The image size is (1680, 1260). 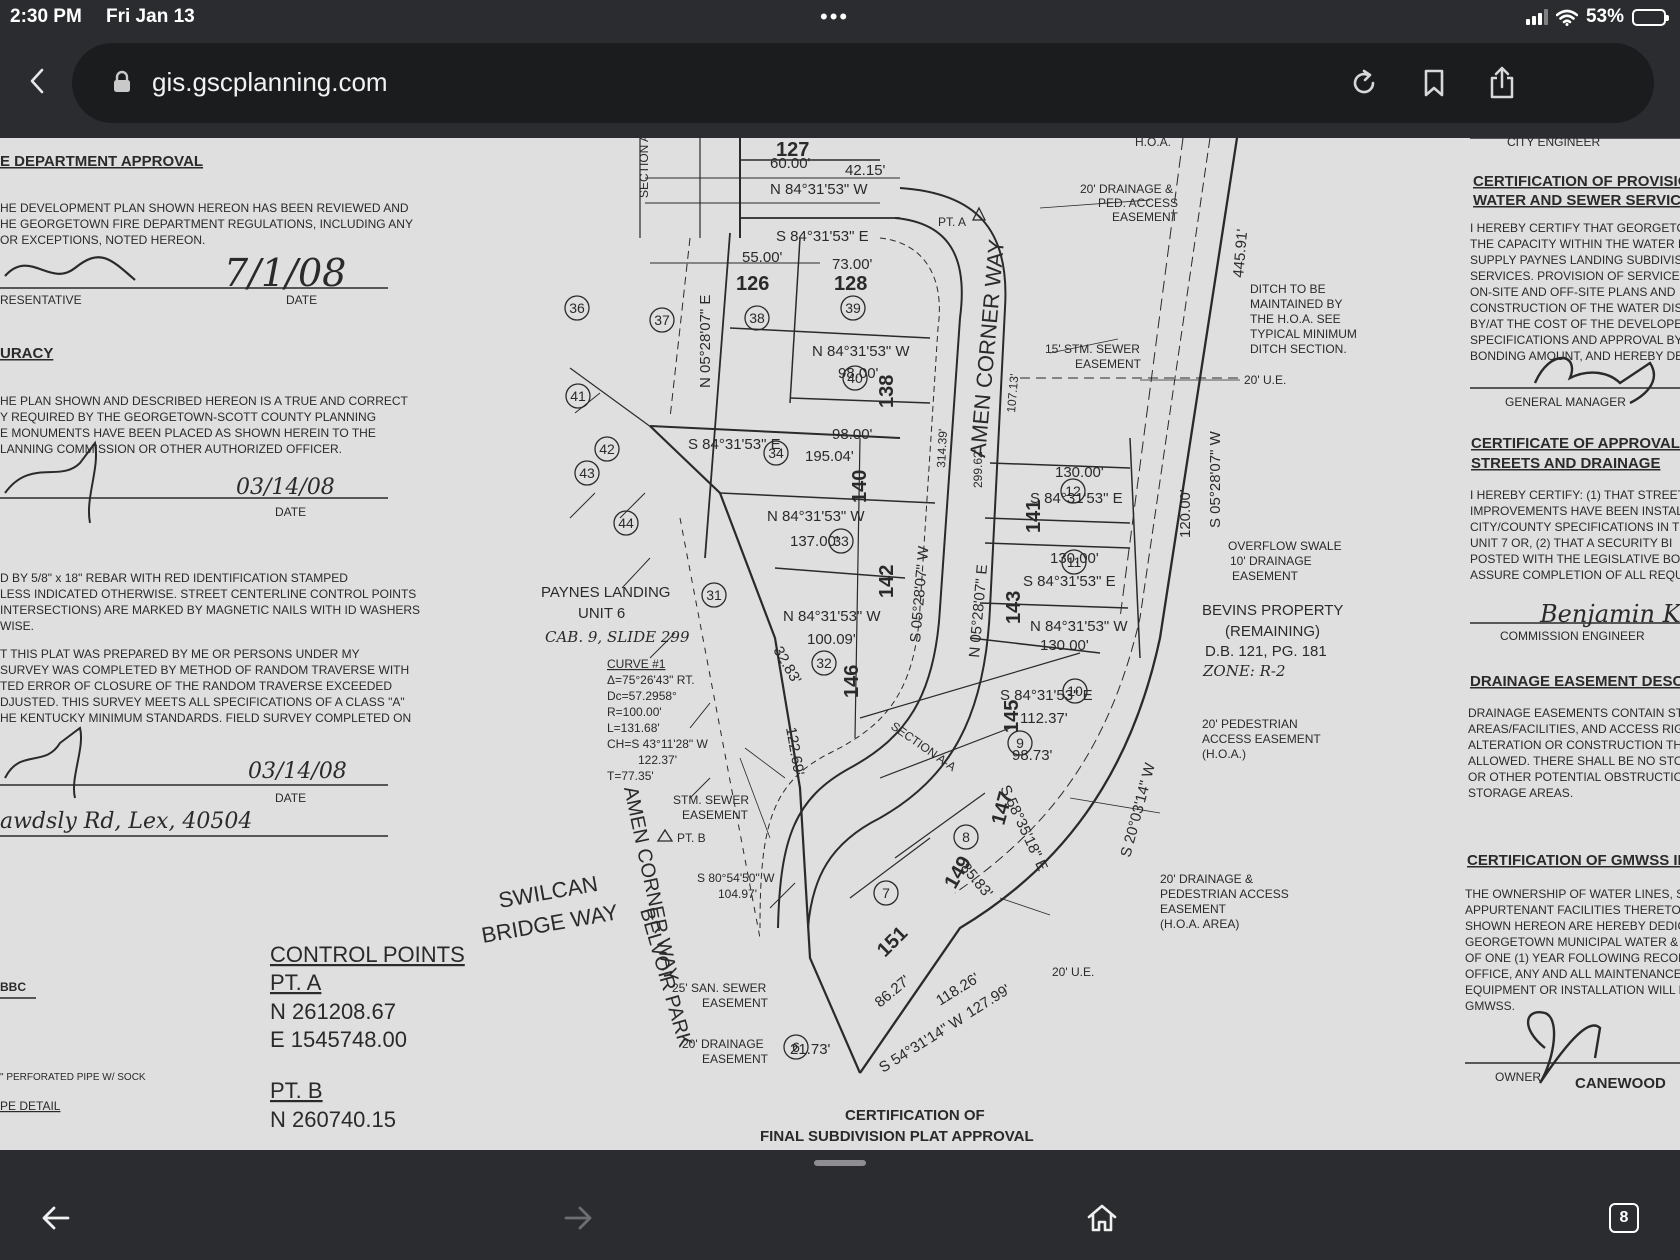 What do you see at coordinates (814, 541) in the screenshot?
I see `distance-label: 137.00'` at bounding box center [814, 541].